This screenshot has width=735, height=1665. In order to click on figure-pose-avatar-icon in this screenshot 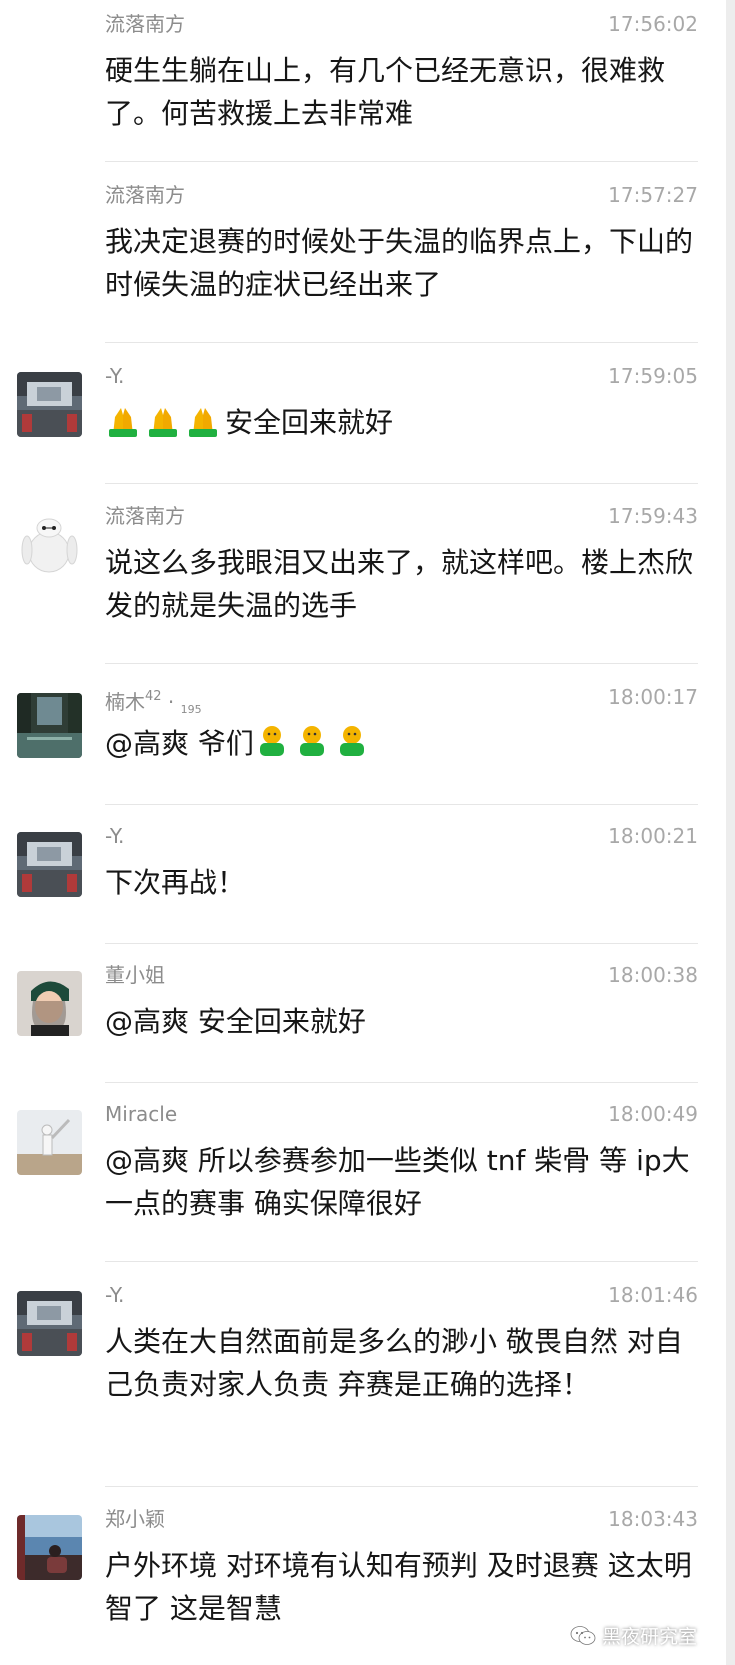, I will do `click(49, 1142)`.